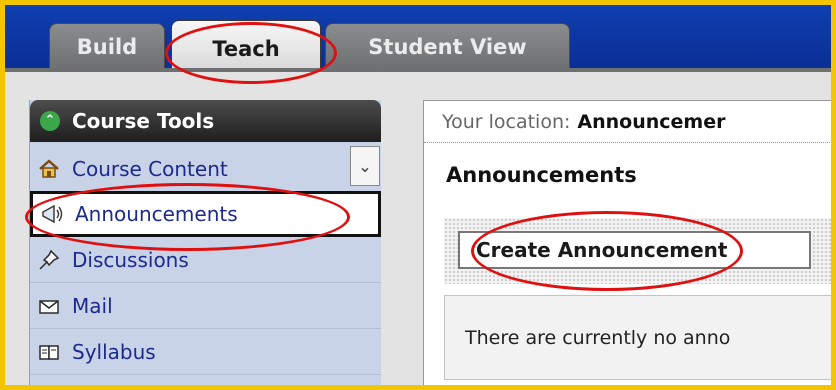 Image resolution: width=836 pixels, height=390 pixels. Describe the element at coordinates (49, 306) in the screenshot. I see `envelope-icon` at that location.